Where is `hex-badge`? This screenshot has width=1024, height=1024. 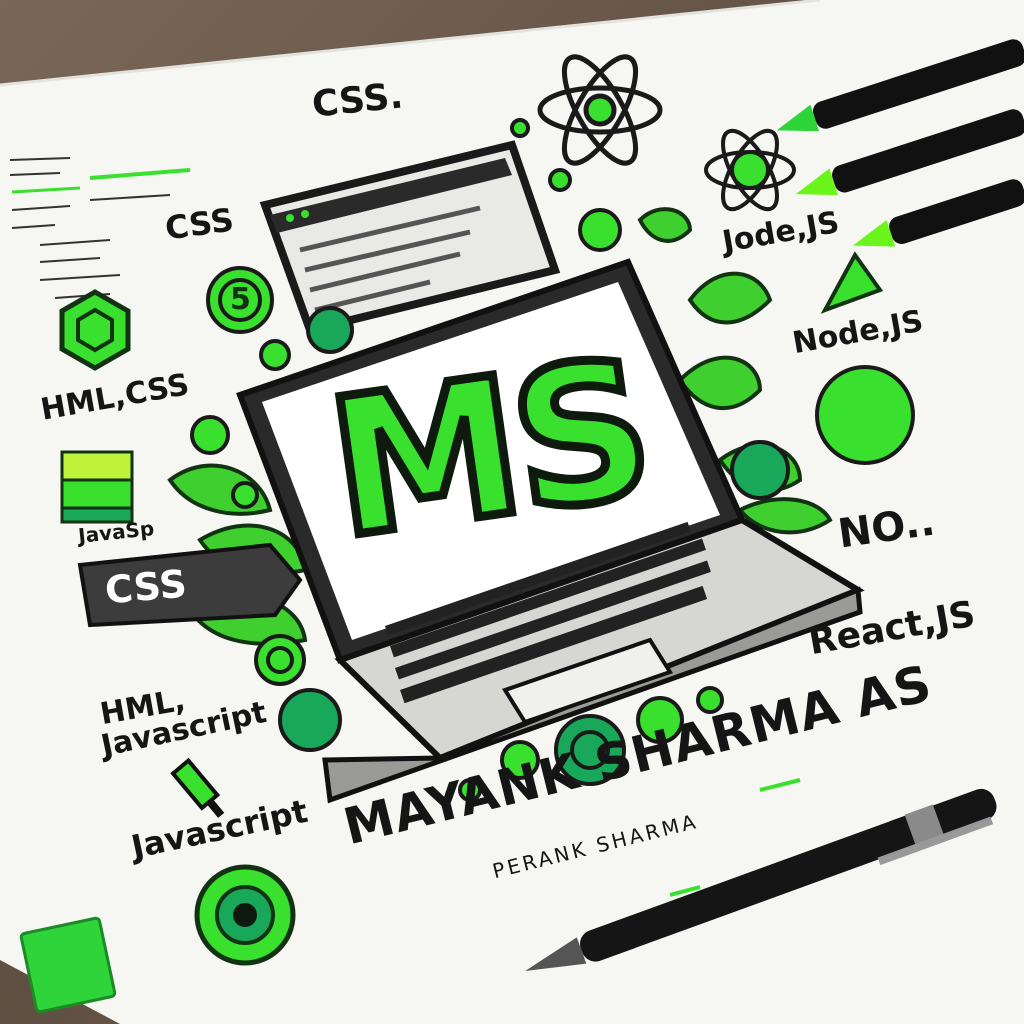 hex-badge is located at coordinates (95, 330).